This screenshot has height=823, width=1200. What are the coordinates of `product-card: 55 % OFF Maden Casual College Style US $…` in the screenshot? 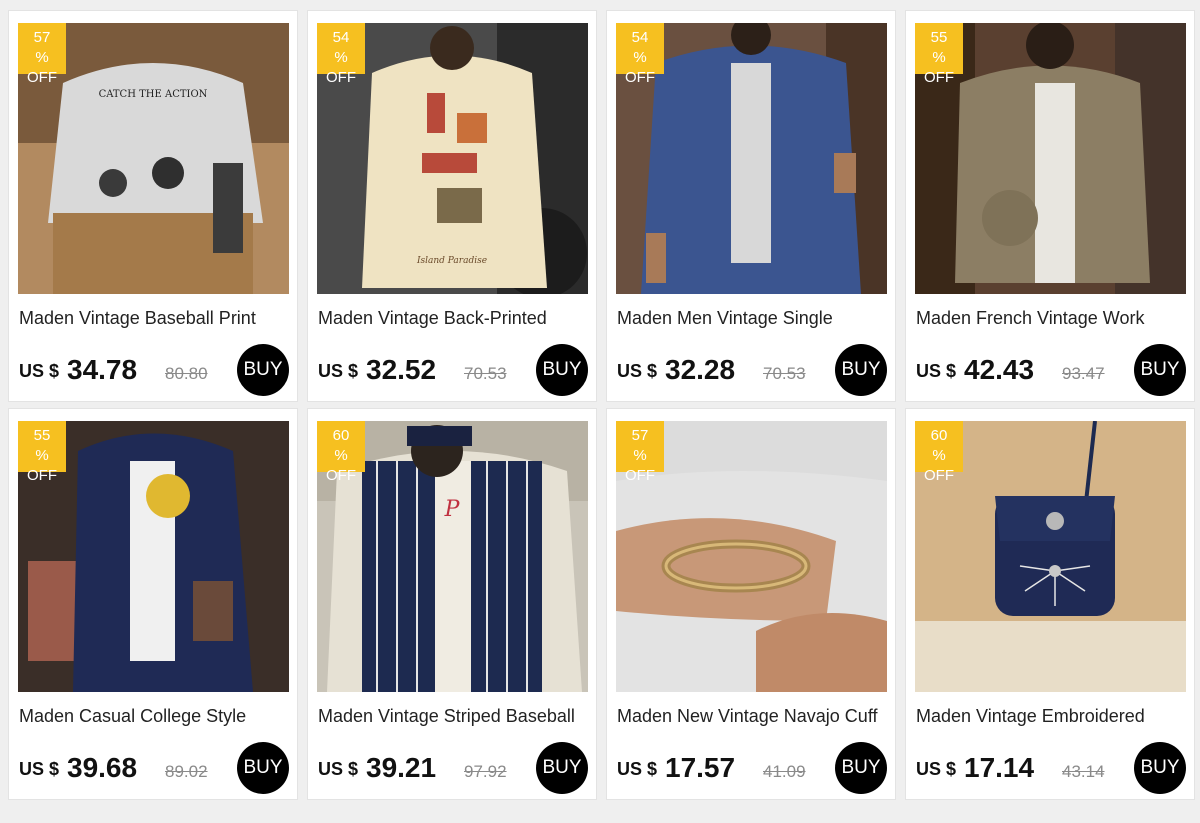 It's located at (153, 604).